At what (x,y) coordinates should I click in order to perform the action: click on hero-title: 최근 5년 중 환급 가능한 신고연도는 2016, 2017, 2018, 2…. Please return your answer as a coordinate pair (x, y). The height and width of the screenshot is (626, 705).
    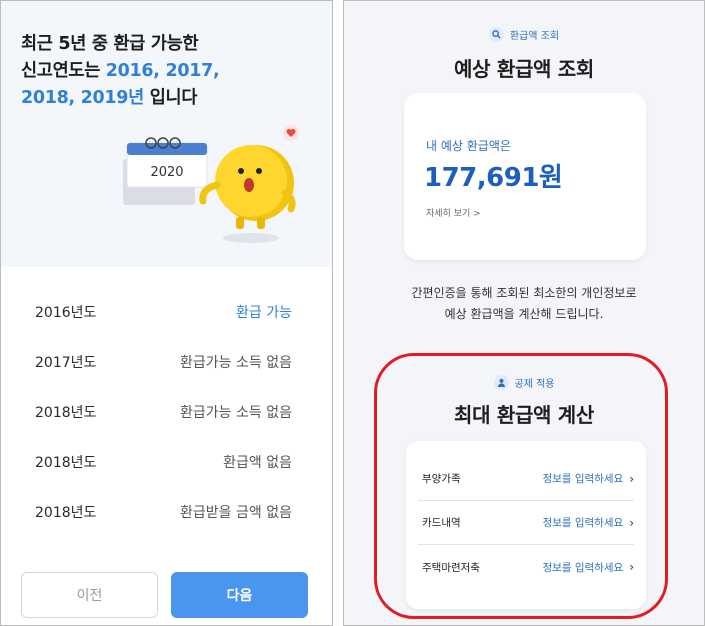
    Looking at the image, I should click on (171, 71).